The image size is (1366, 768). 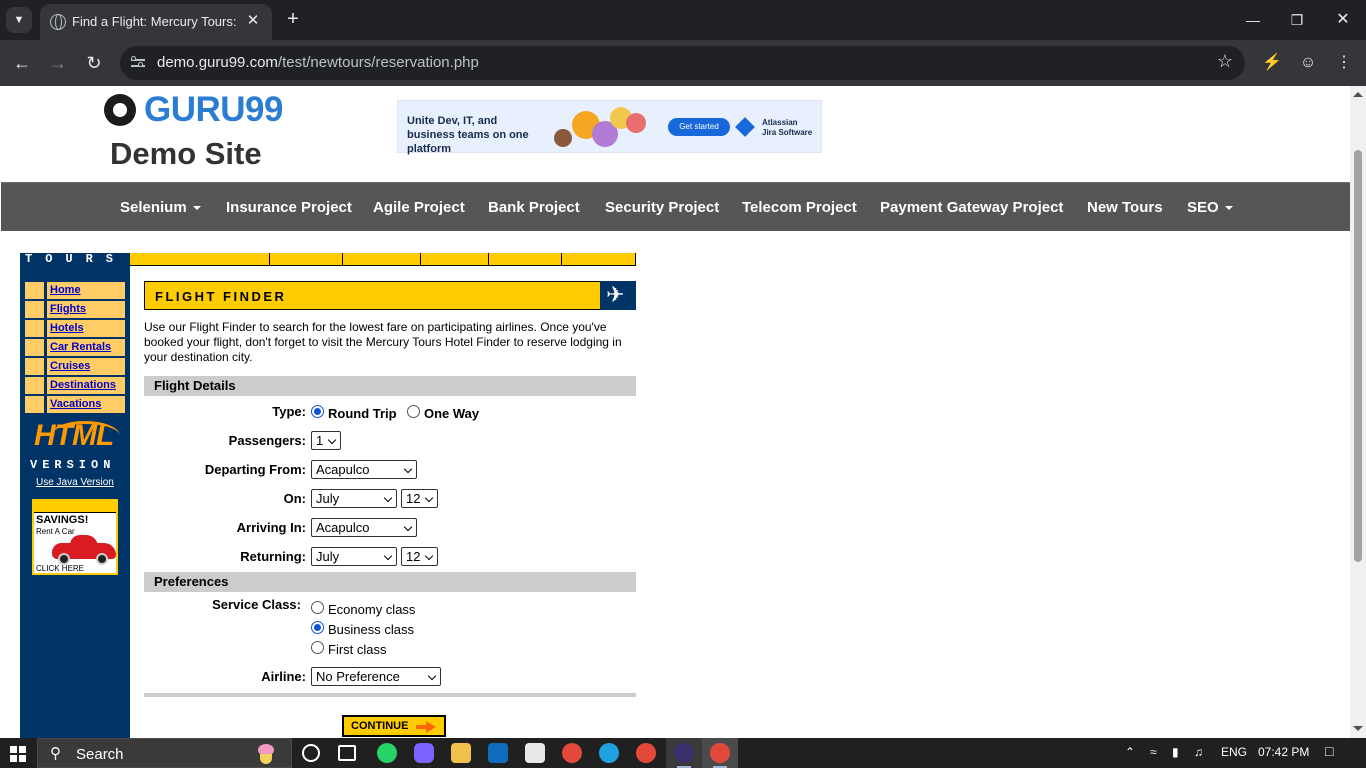 I want to click on departing-day-select: 12, so click(x=419, y=498).